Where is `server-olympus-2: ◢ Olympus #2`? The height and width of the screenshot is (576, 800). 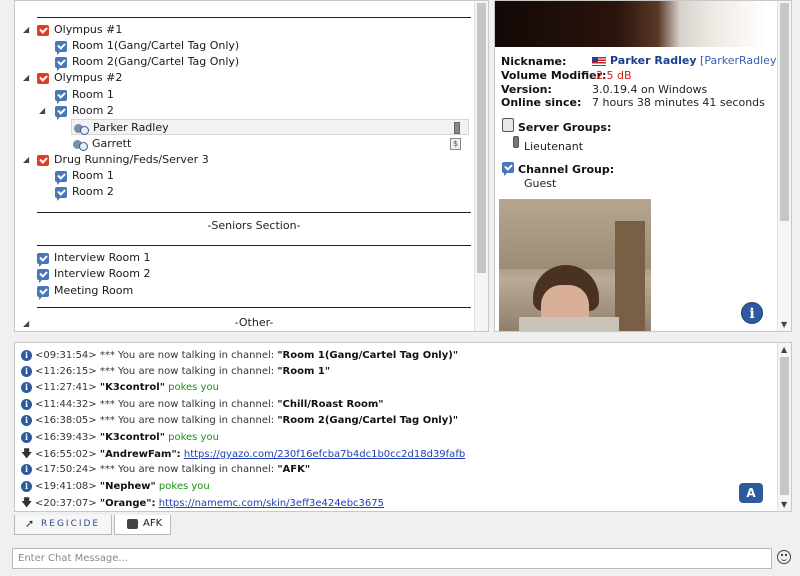
server-olympus-2: ◢ Olympus #2 is located at coordinates (72, 78).